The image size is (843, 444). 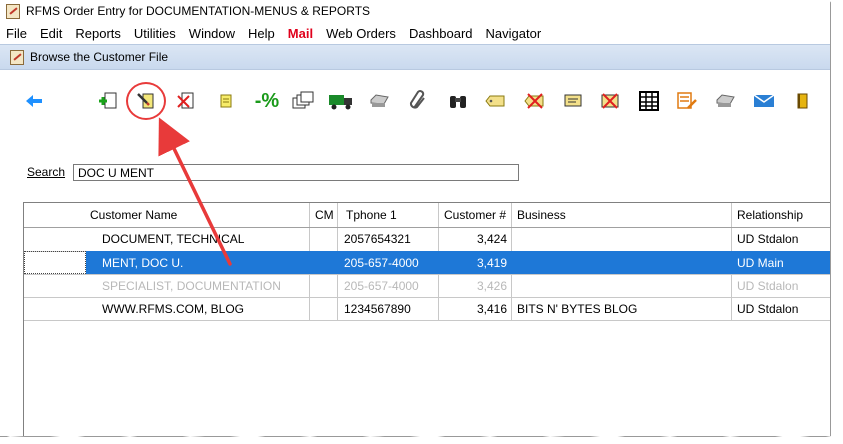 I want to click on copy-icon, so click(x=303, y=101).